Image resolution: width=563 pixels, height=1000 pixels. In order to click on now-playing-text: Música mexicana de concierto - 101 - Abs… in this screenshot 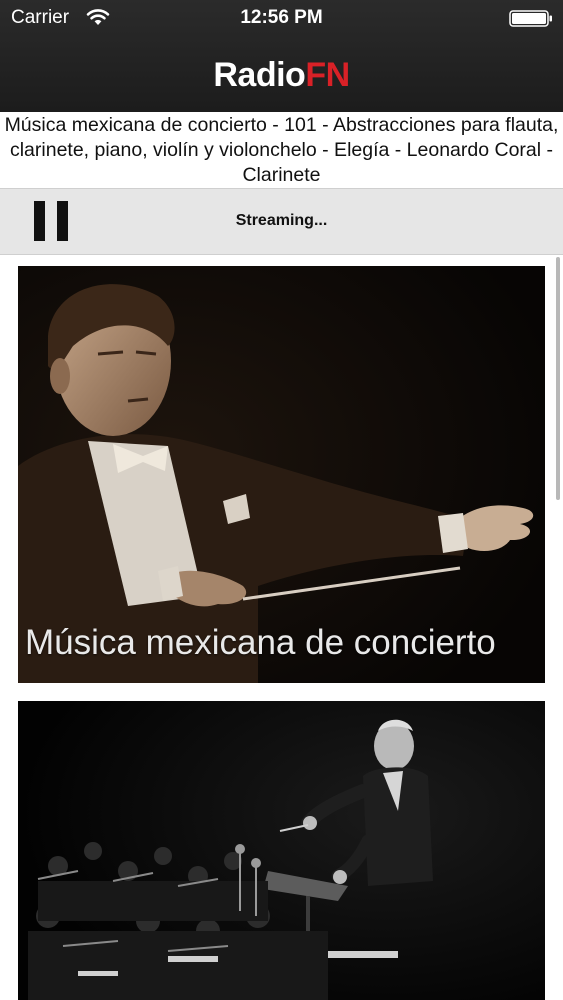, I will do `click(281, 150)`.